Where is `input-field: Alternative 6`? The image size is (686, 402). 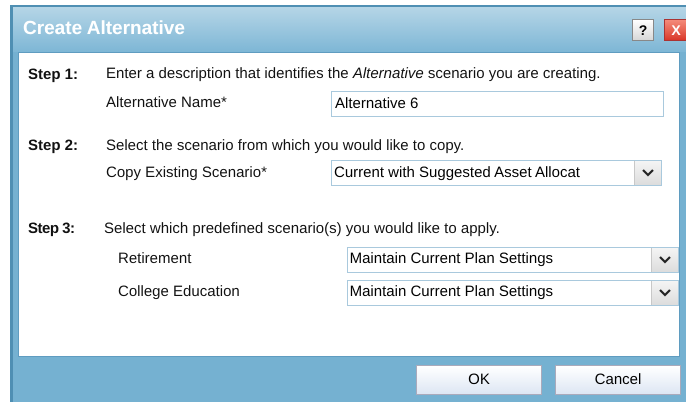
input-field: Alternative 6 is located at coordinates (497, 103).